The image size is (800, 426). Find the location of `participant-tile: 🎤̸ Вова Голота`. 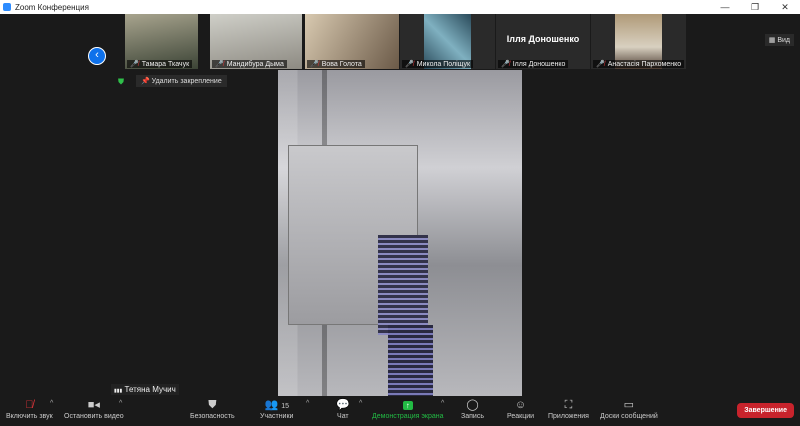

participant-tile: 🎤̸ Вова Голота is located at coordinates (352, 41).